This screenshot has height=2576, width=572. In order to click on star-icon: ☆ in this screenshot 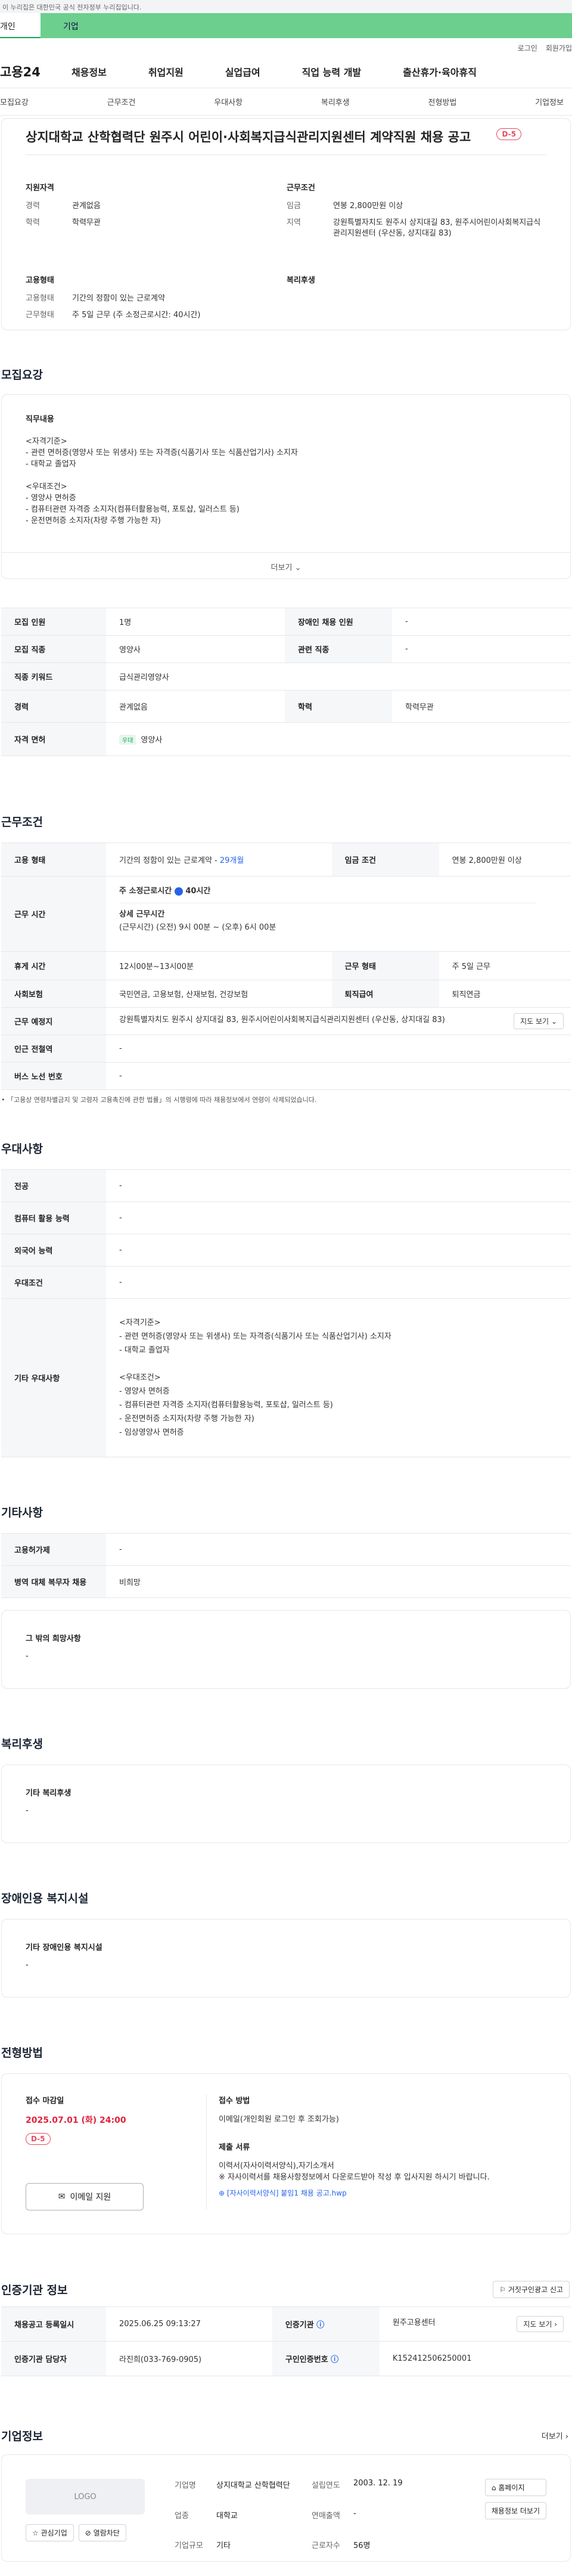, I will do `click(35, 2533)`.